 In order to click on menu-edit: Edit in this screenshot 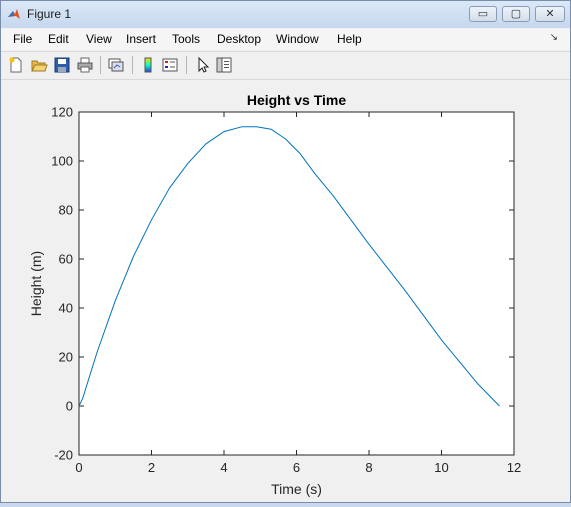, I will do `click(58, 39)`.